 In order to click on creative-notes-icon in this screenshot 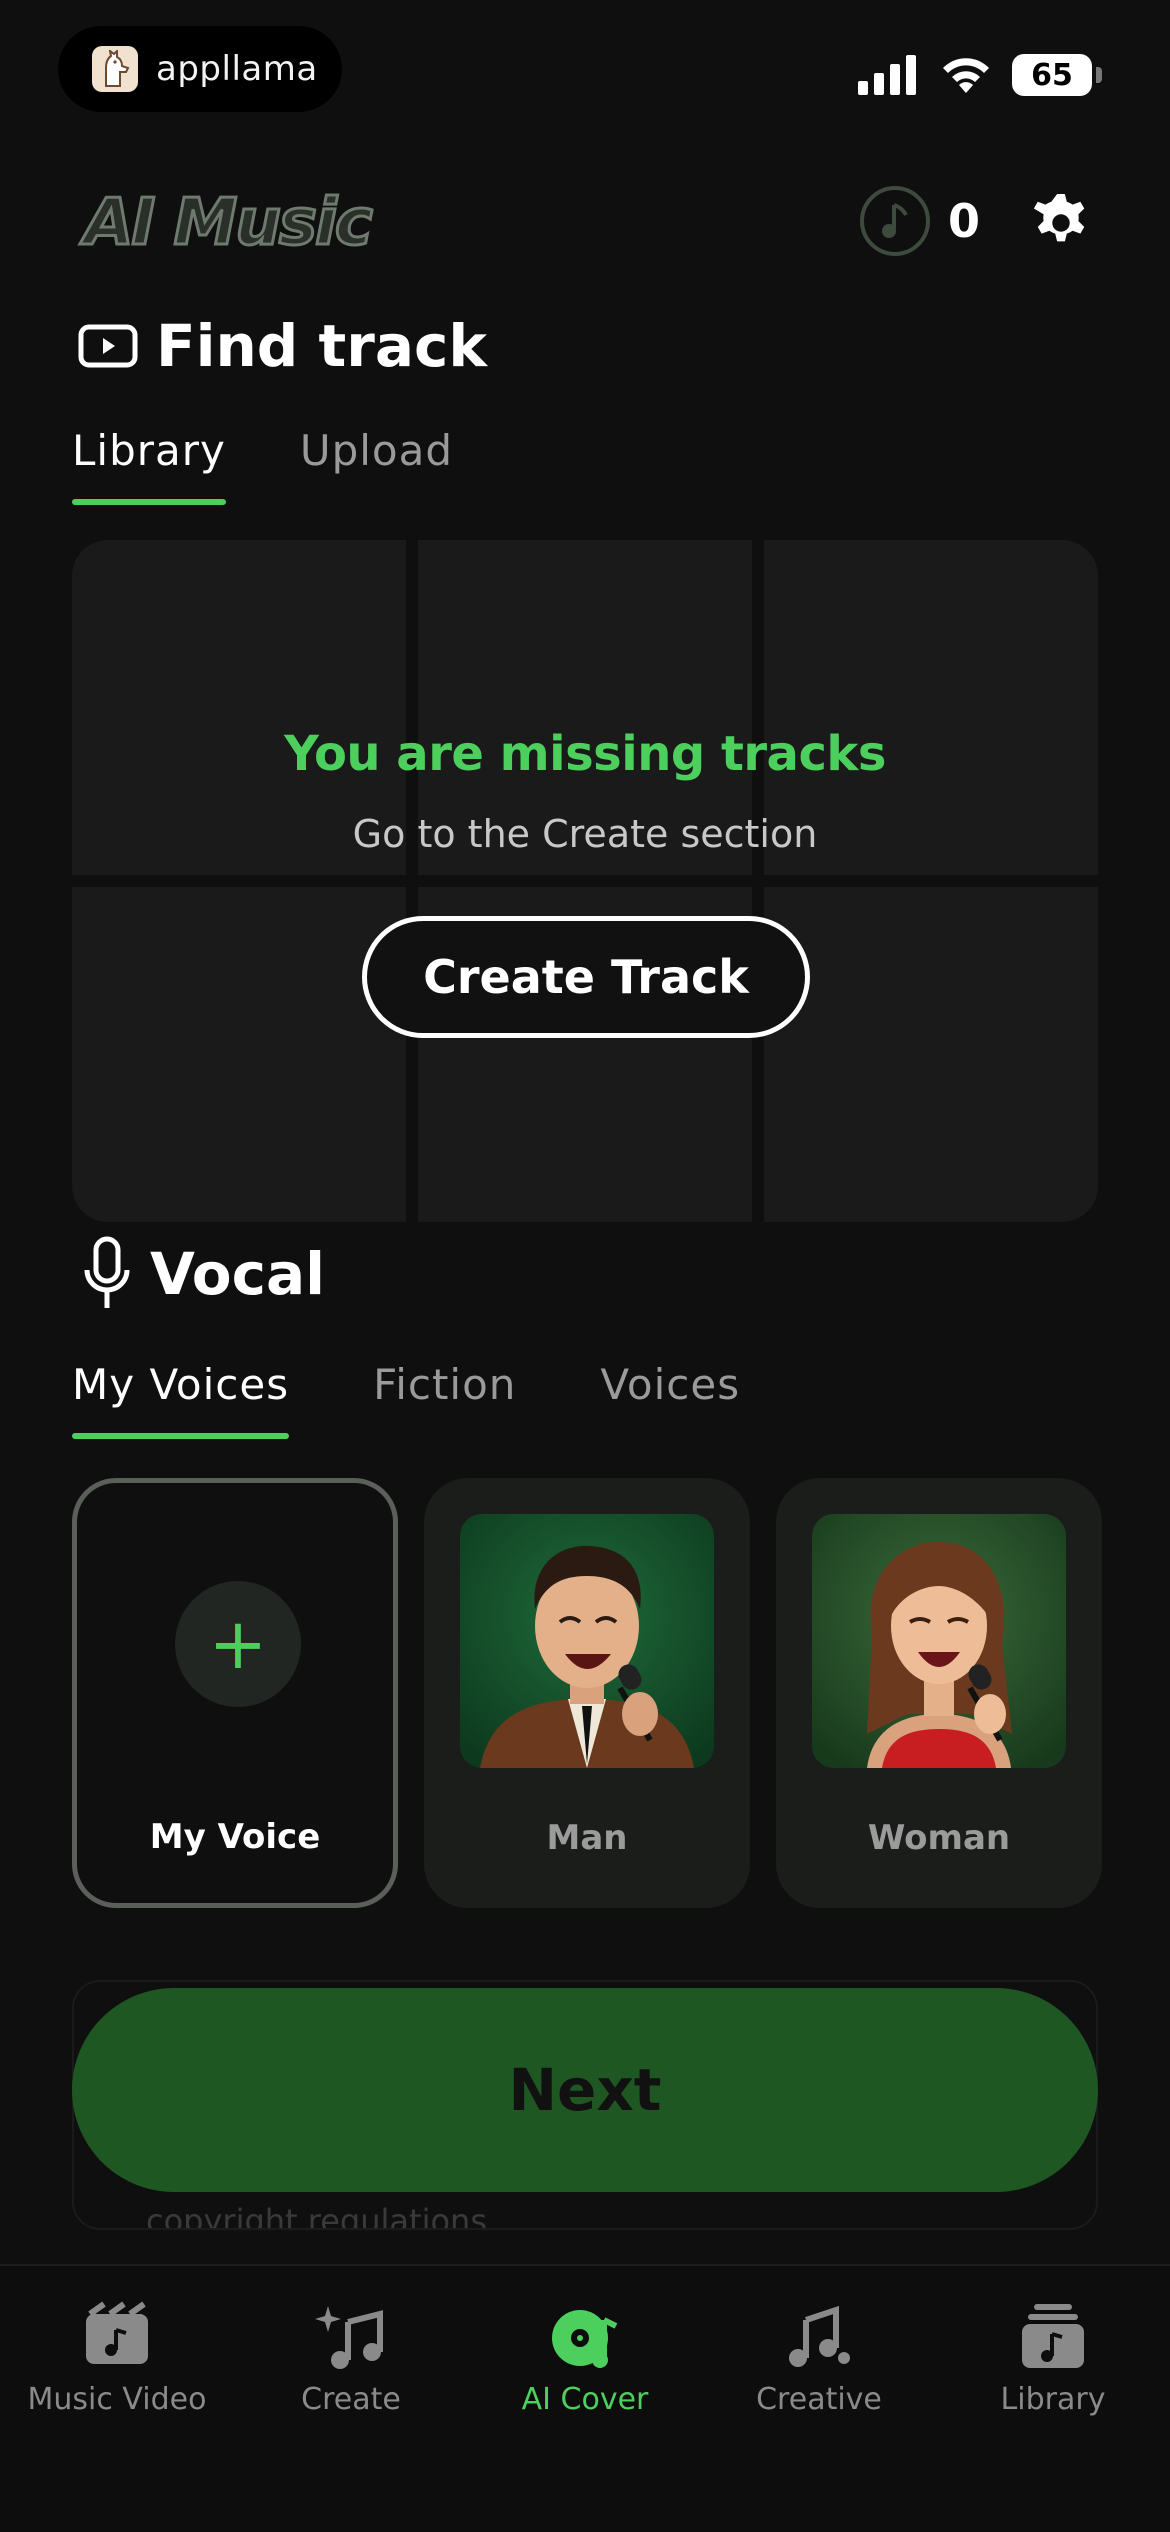, I will do `click(819, 2336)`.